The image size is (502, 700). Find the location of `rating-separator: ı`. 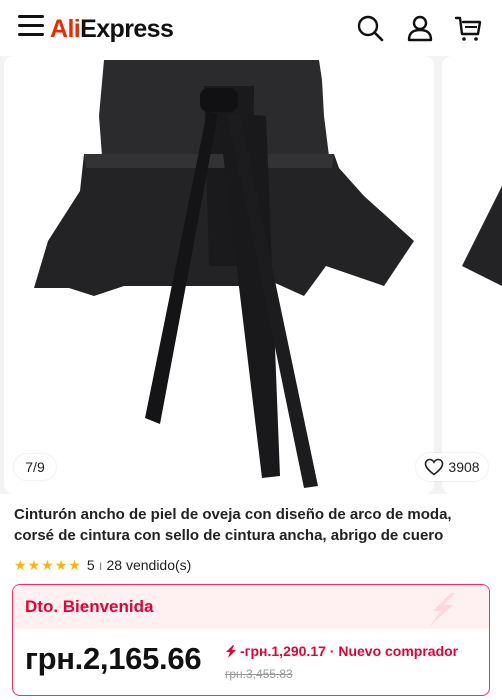

rating-separator: ı is located at coordinates (100, 565).